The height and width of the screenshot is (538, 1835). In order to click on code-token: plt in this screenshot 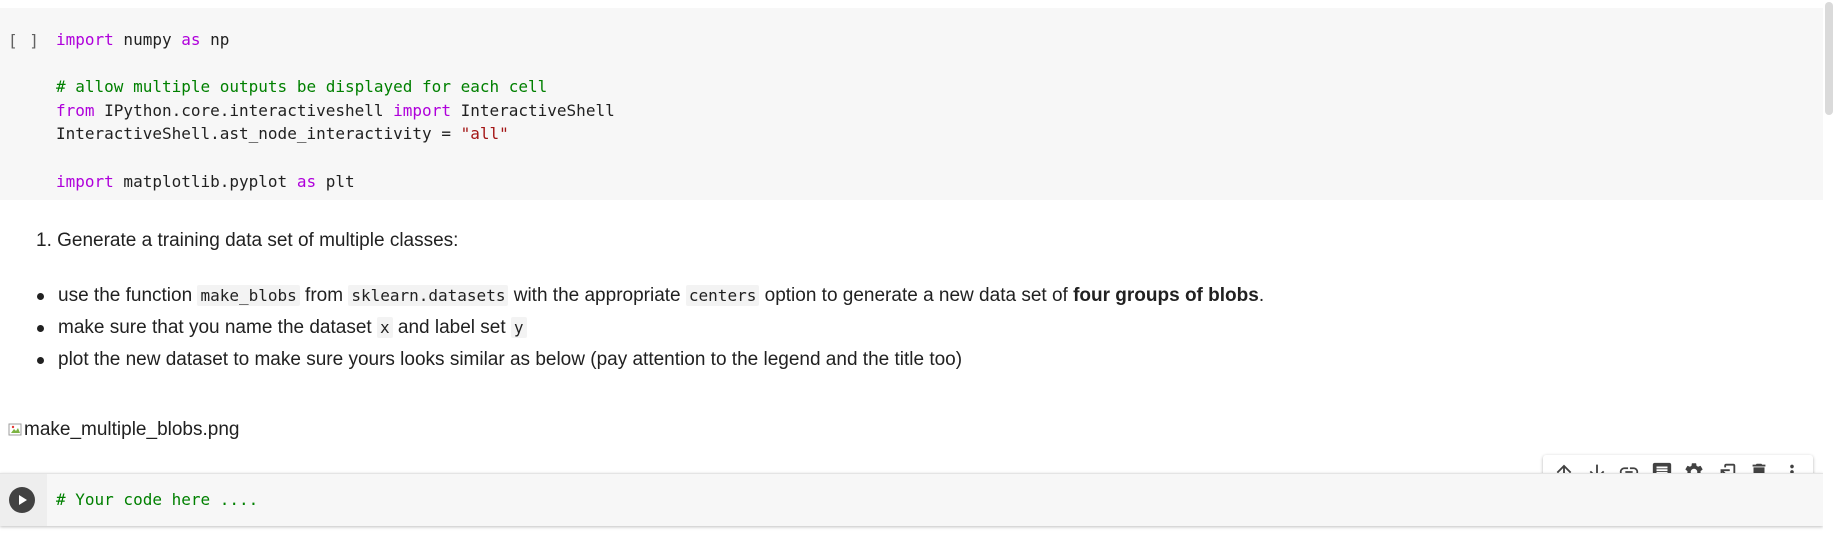, I will do `click(335, 181)`.